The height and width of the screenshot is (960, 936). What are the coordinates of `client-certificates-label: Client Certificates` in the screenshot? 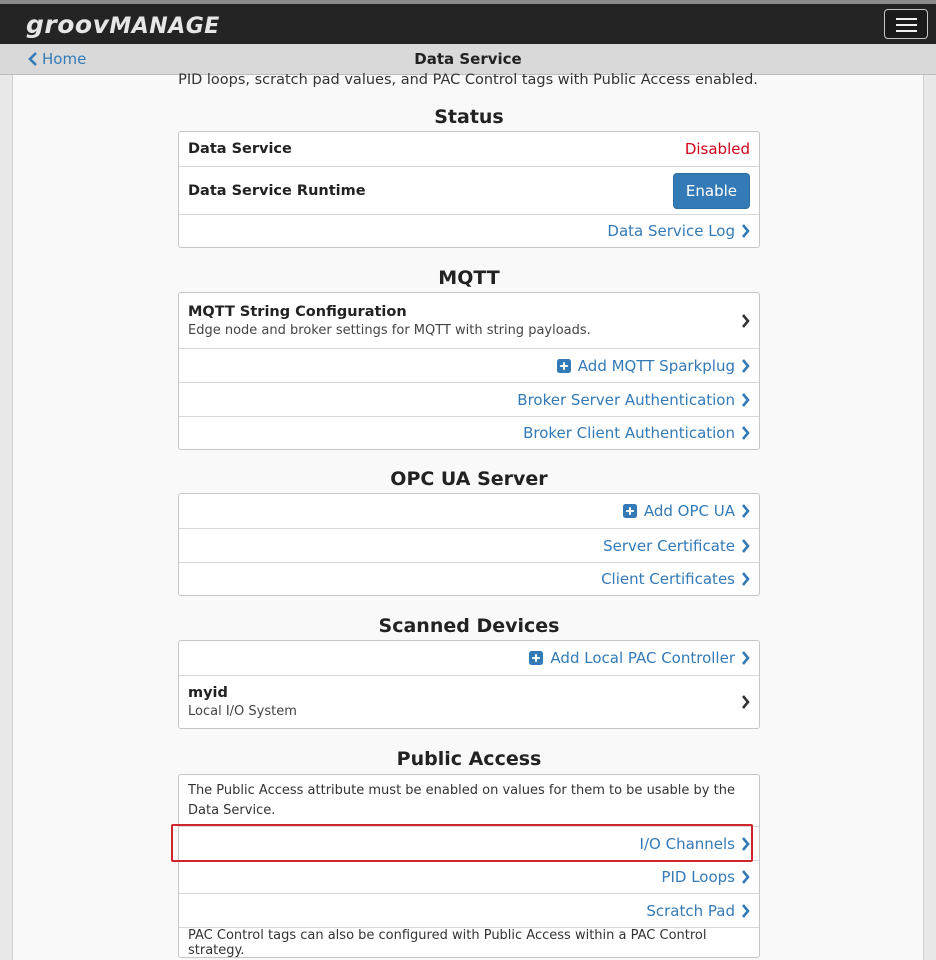 It's located at (668, 579).